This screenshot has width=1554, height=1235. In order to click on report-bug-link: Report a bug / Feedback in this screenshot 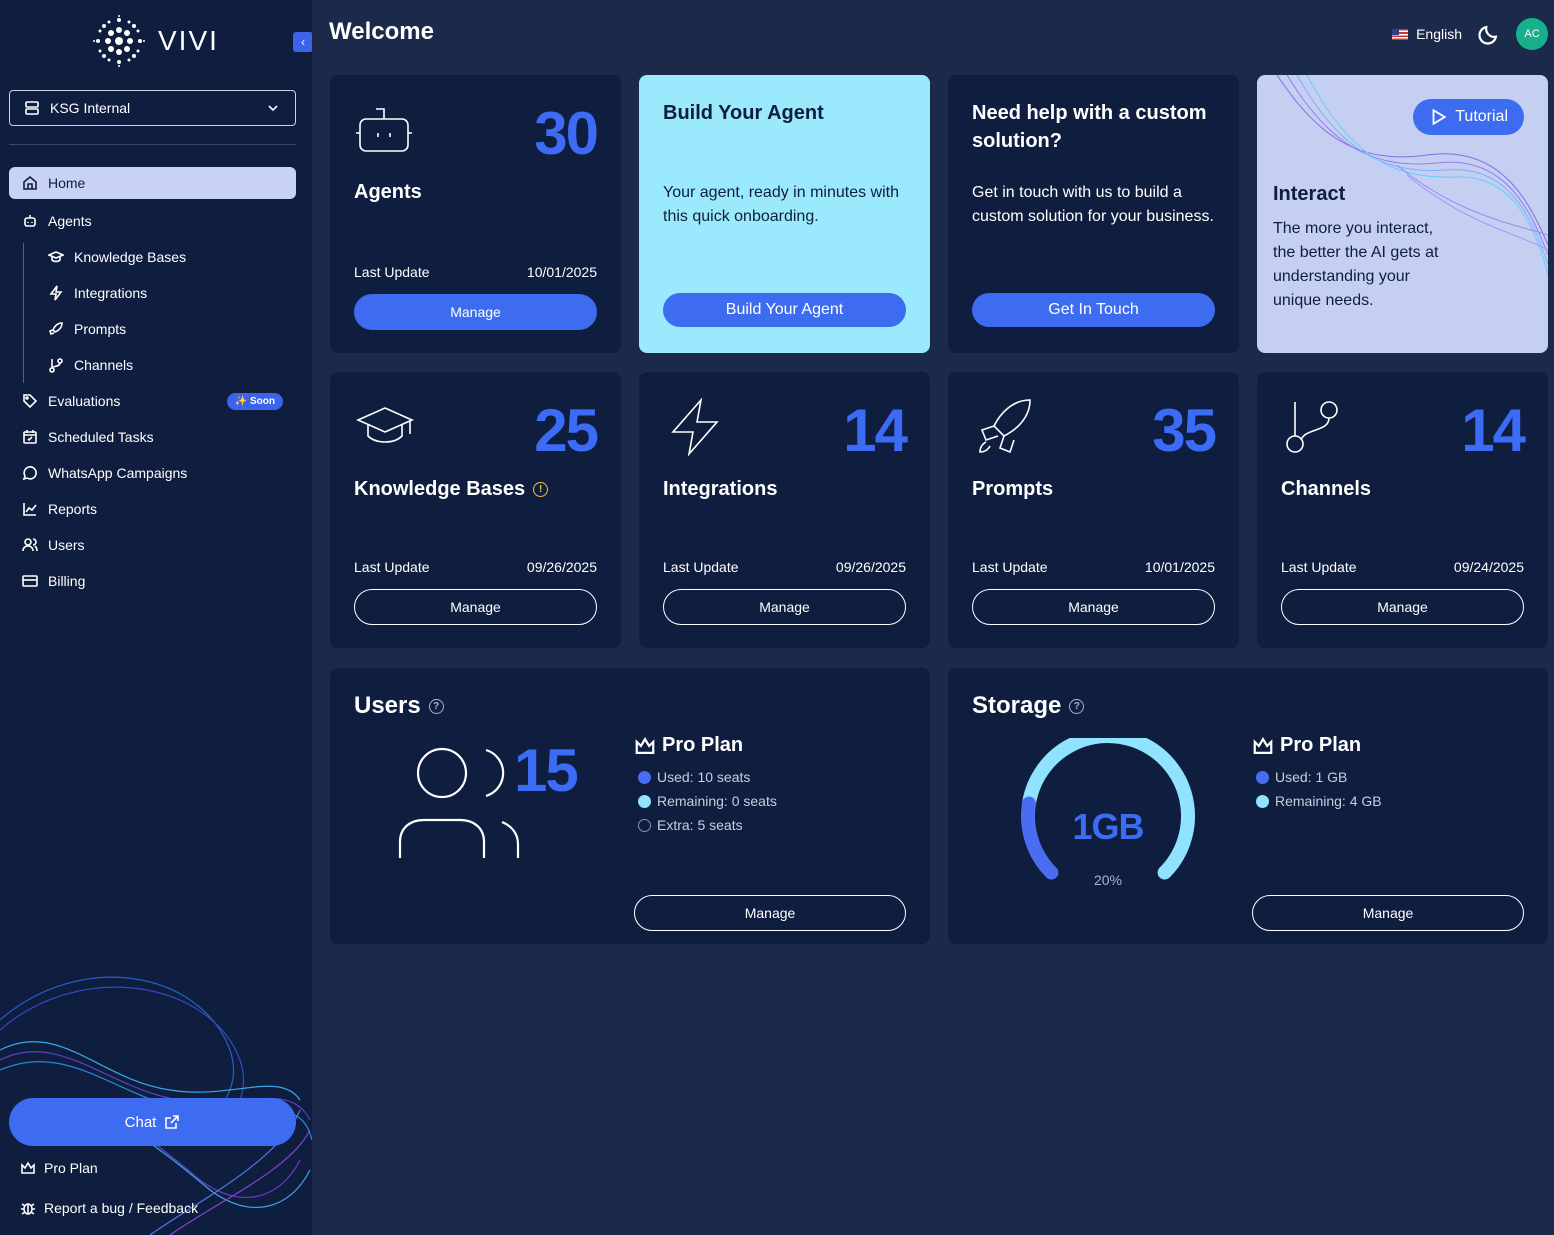, I will do `click(109, 1208)`.